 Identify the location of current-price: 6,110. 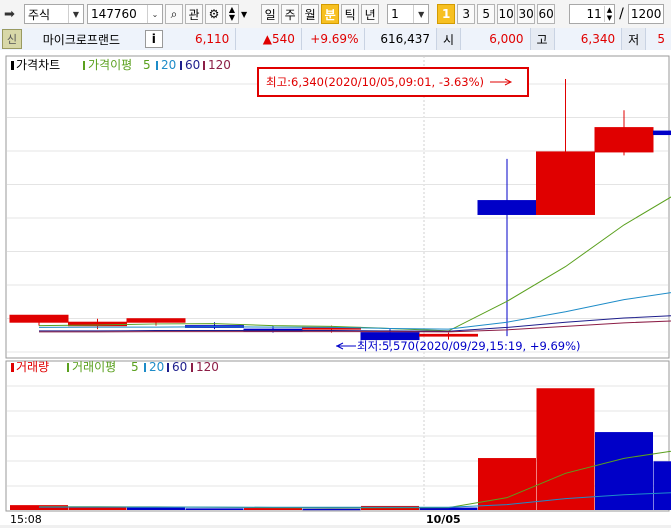
(202, 39).